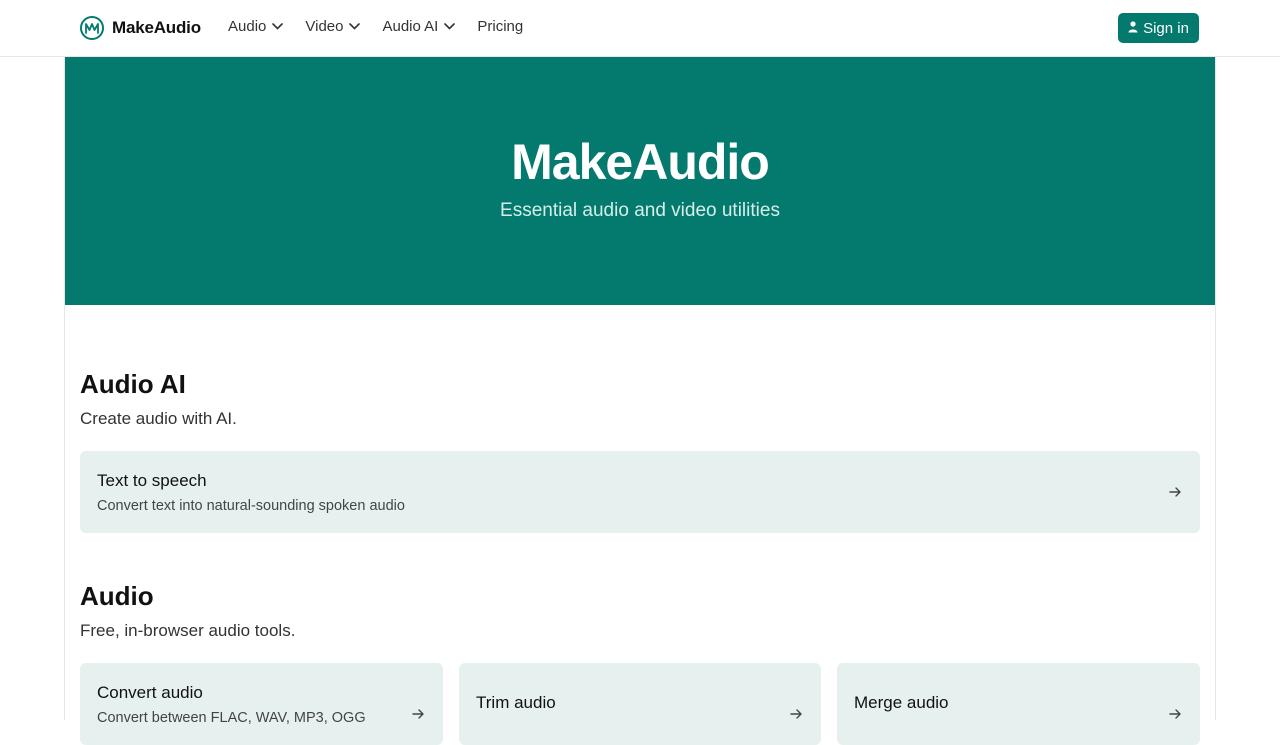 The height and width of the screenshot is (745, 1280). Describe the element at coordinates (1133, 28) in the screenshot. I see `user-icon` at that location.